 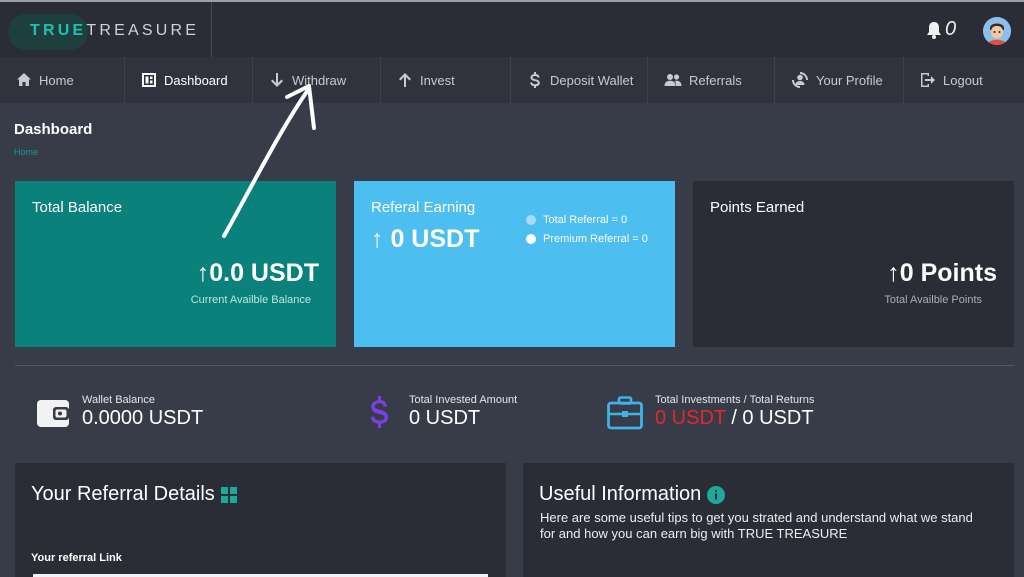 I want to click on premium-referral-text: Premium Referral = 0, so click(x=595, y=239).